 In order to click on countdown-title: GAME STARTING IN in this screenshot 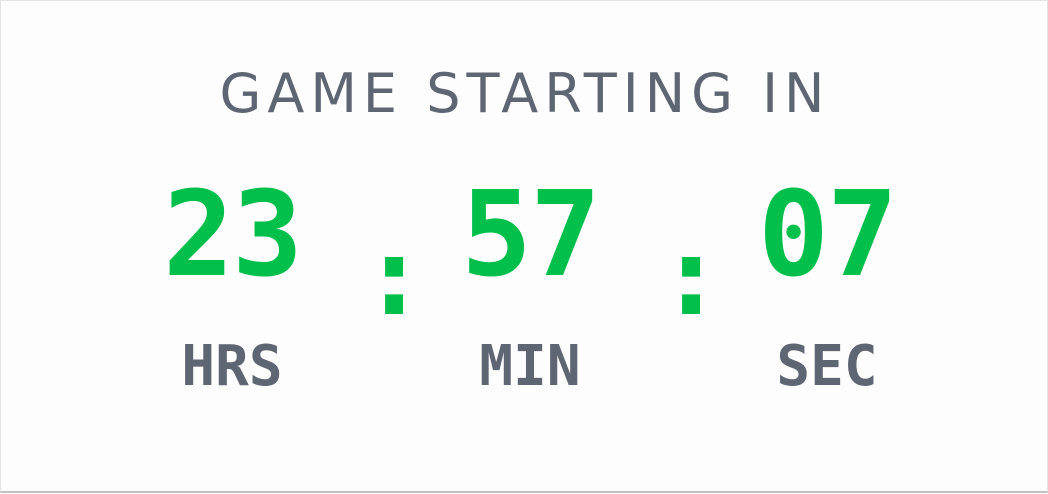, I will do `click(525, 93)`.